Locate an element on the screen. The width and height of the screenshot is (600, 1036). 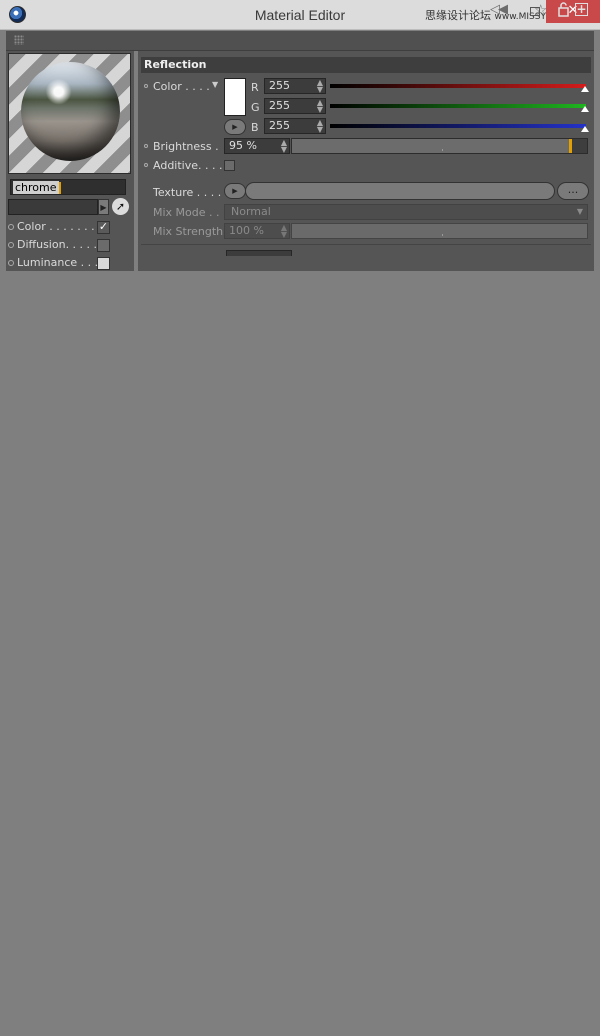
channel-diffusion-checkbox is located at coordinates (103, 245).